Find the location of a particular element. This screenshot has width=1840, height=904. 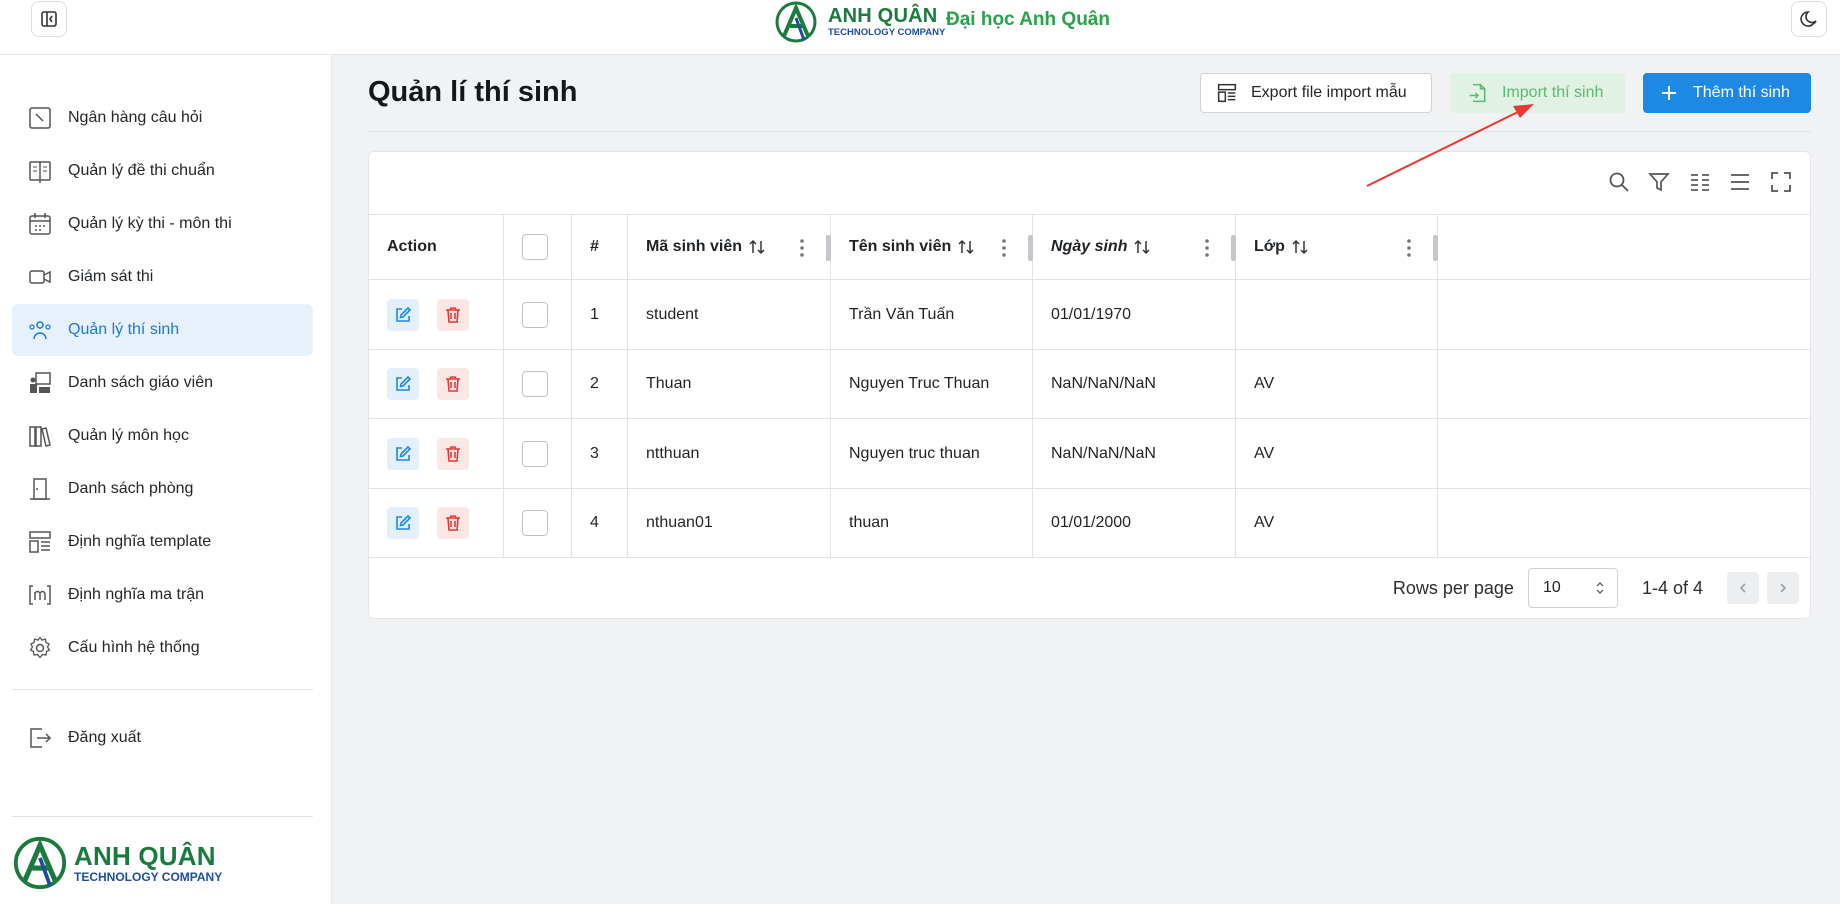

sidebar-item-standard-exams: Quản lý đề thi chuẩn is located at coordinates (162, 171).